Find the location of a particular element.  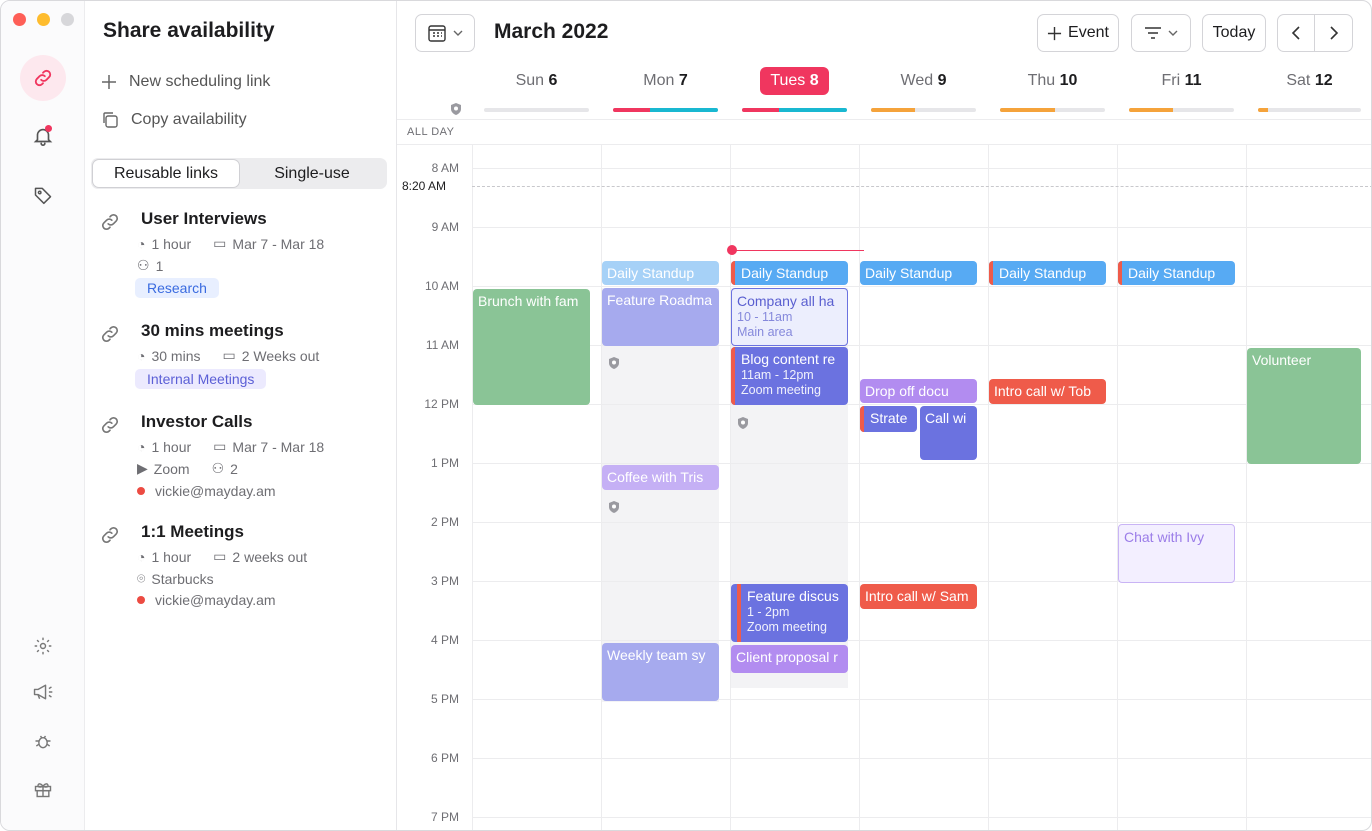

day-header-fri: Fri 11 is located at coordinates (1181, 91).